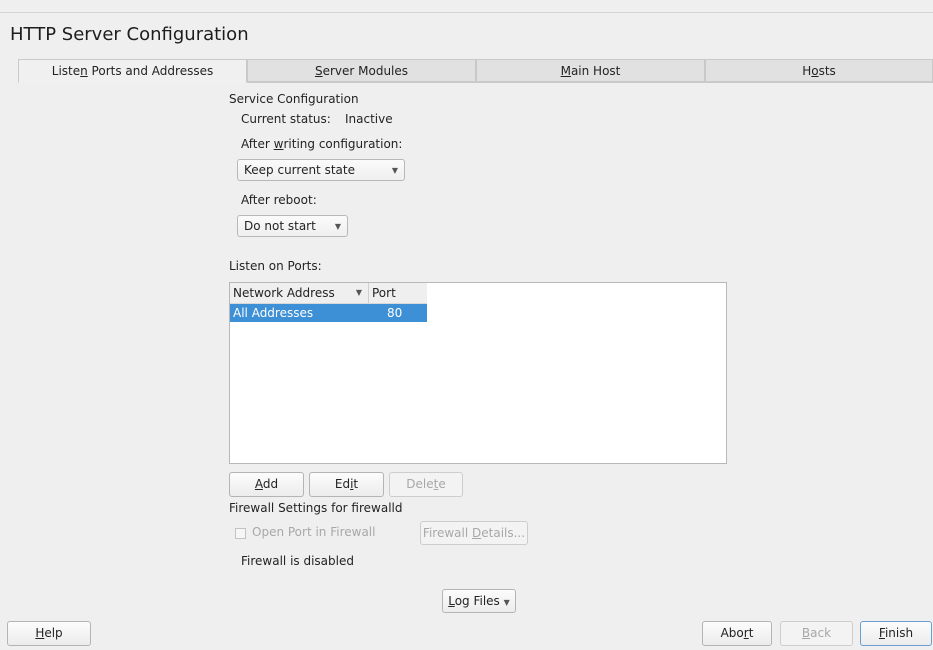 Image resolution: width=933 pixels, height=650 pixels. What do you see at coordinates (286, 119) in the screenshot?
I see `current-status-label: Current status:` at bounding box center [286, 119].